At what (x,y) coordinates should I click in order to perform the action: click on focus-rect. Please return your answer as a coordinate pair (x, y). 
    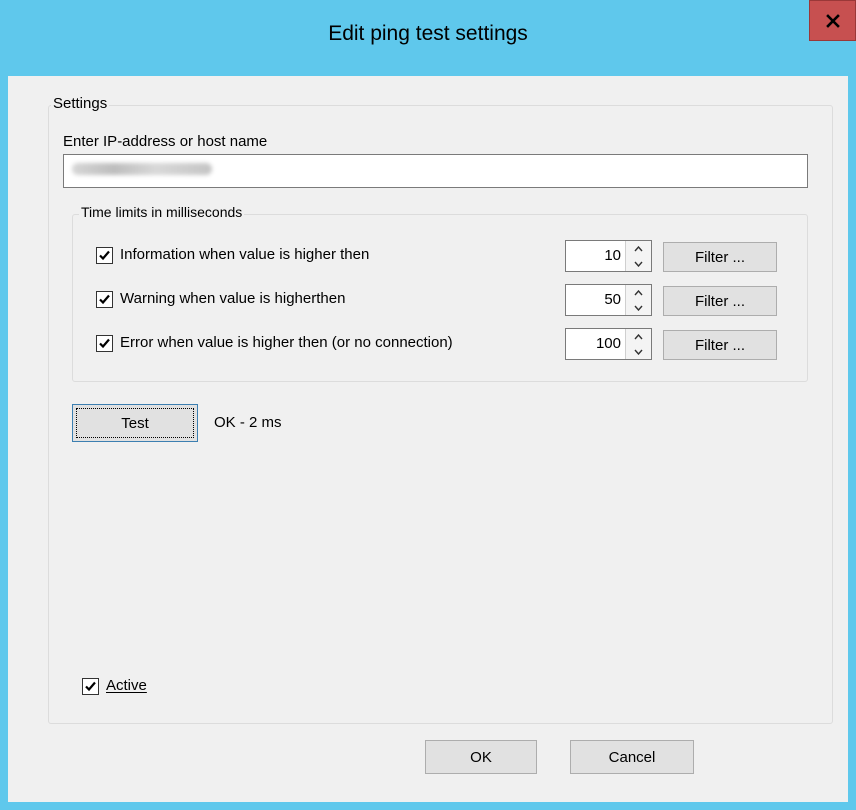
    Looking at the image, I should click on (135, 423).